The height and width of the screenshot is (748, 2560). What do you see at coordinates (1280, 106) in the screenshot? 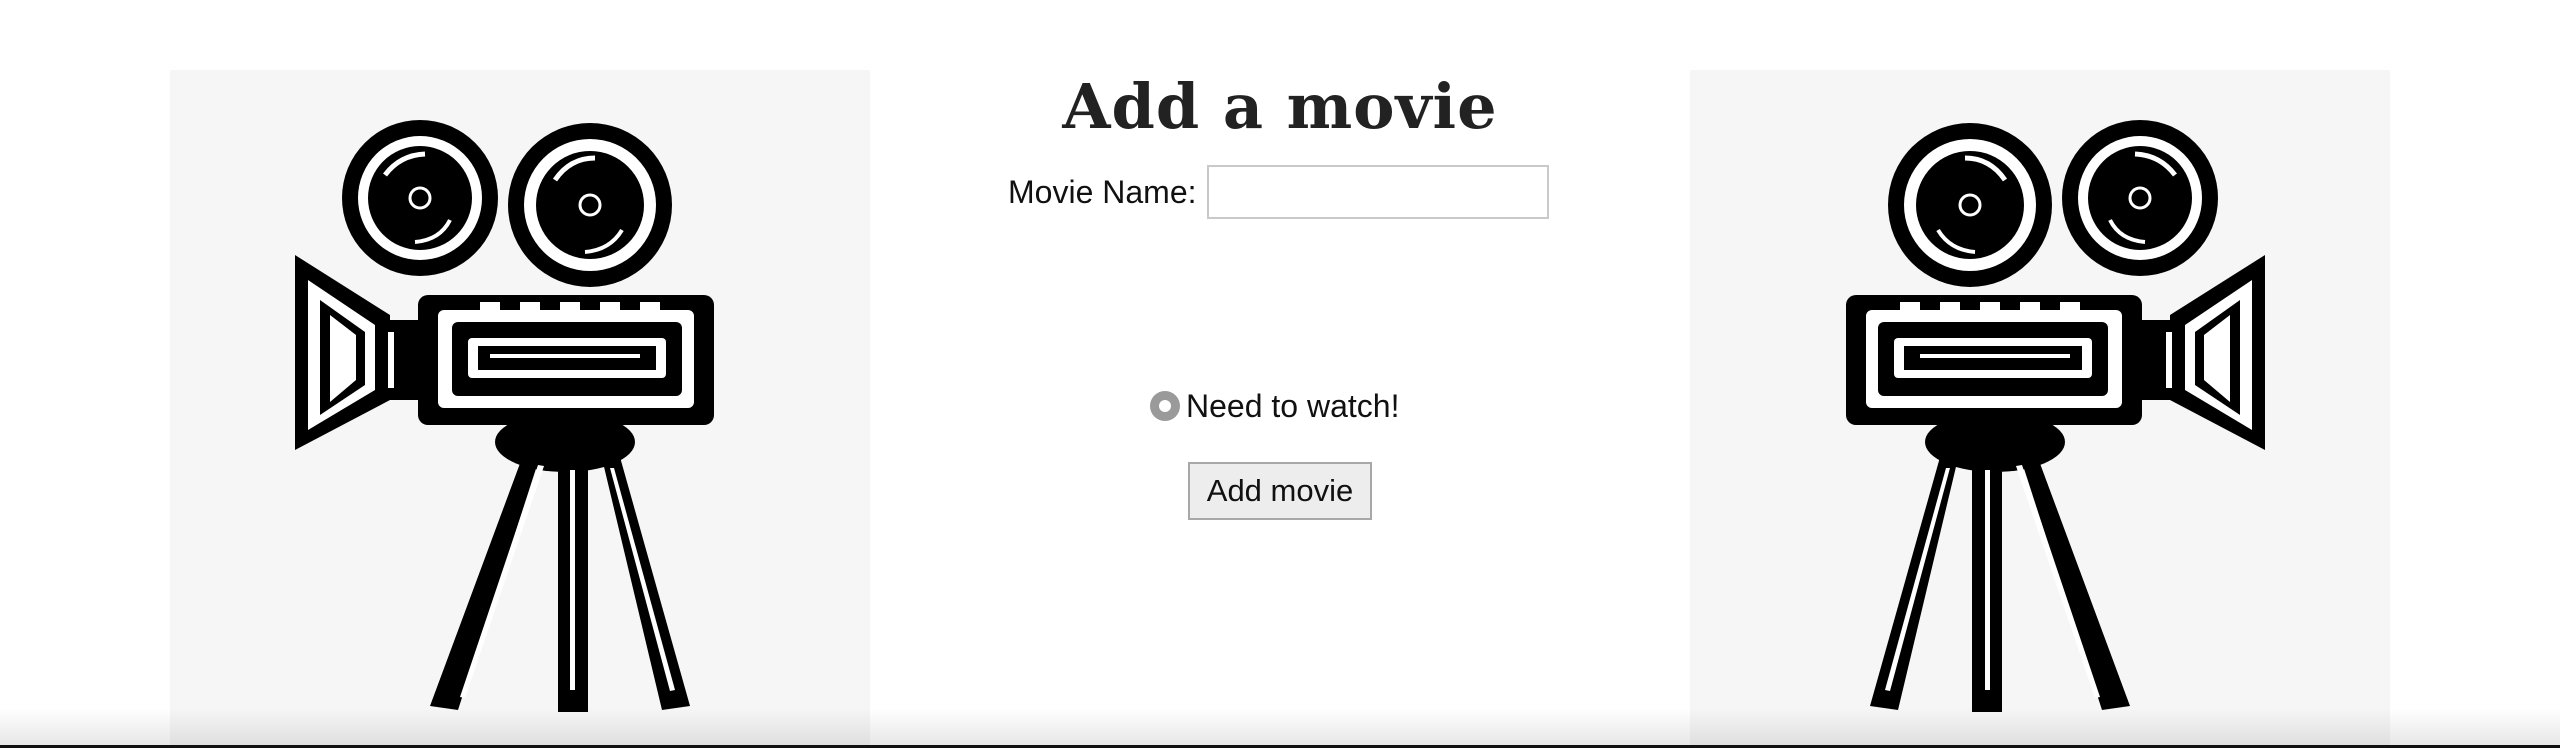
I see `page-title: Add a movie` at bounding box center [1280, 106].